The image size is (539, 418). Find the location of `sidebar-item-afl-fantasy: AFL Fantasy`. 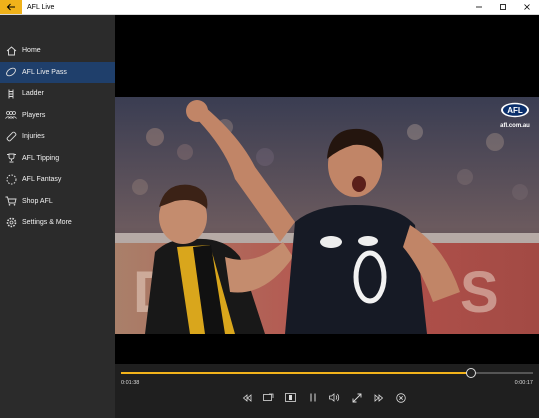

sidebar-item-afl-fantasy: AFL Fantasy is located at coordinates (57, 180).